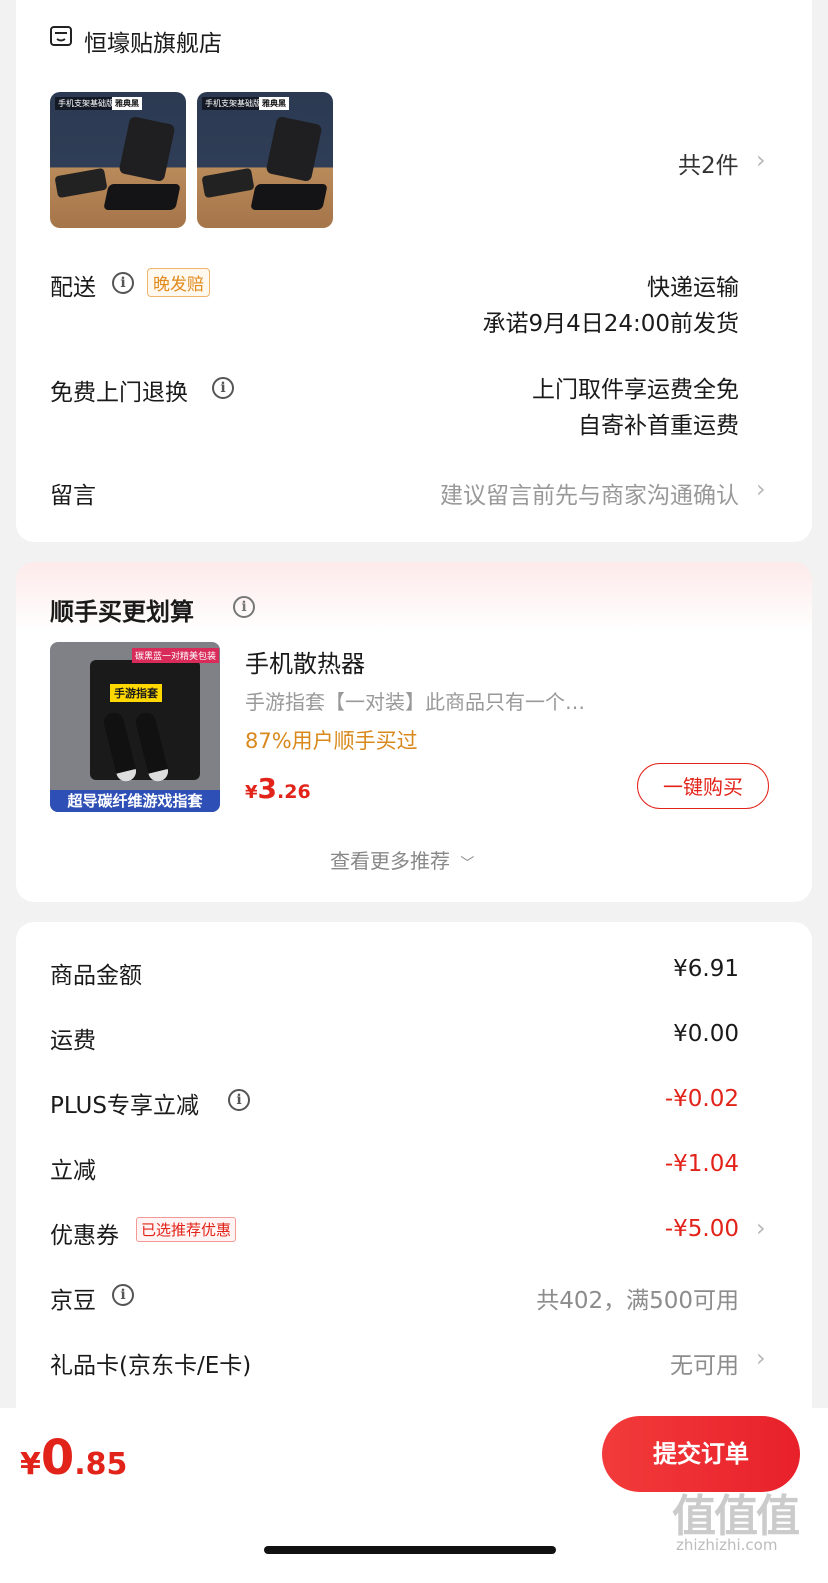 The image size is (828, 1583). I want to click on image-pack-label: 手游指套, so click(136, 693).